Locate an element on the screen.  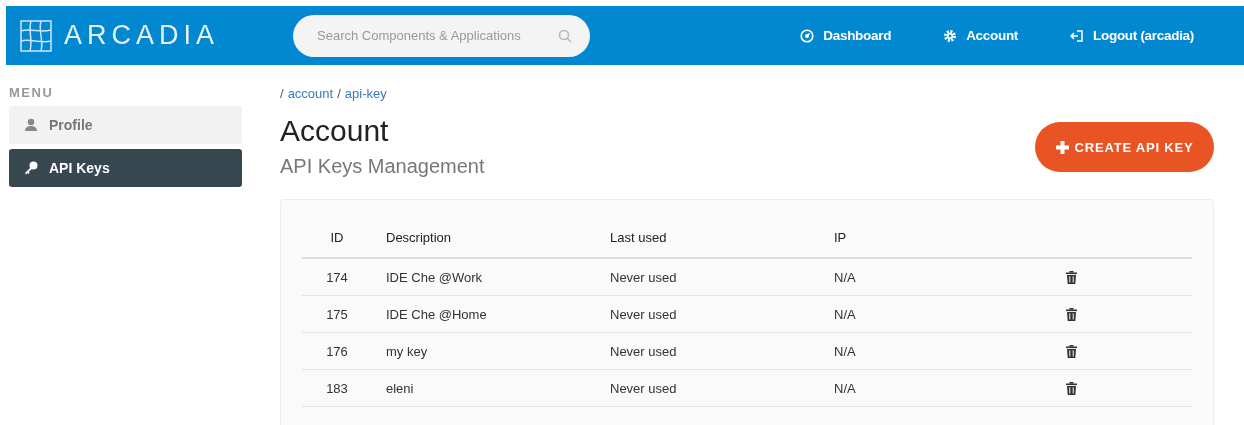
key-icon is located at coordinates (31, 168).